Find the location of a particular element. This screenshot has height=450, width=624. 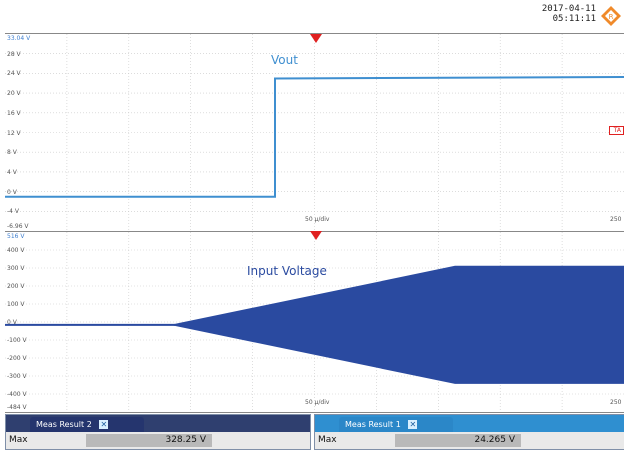

meas-result-1-box: Meas Result 1 ✕ Max 24.265 V is located at coordinates (469, 432).